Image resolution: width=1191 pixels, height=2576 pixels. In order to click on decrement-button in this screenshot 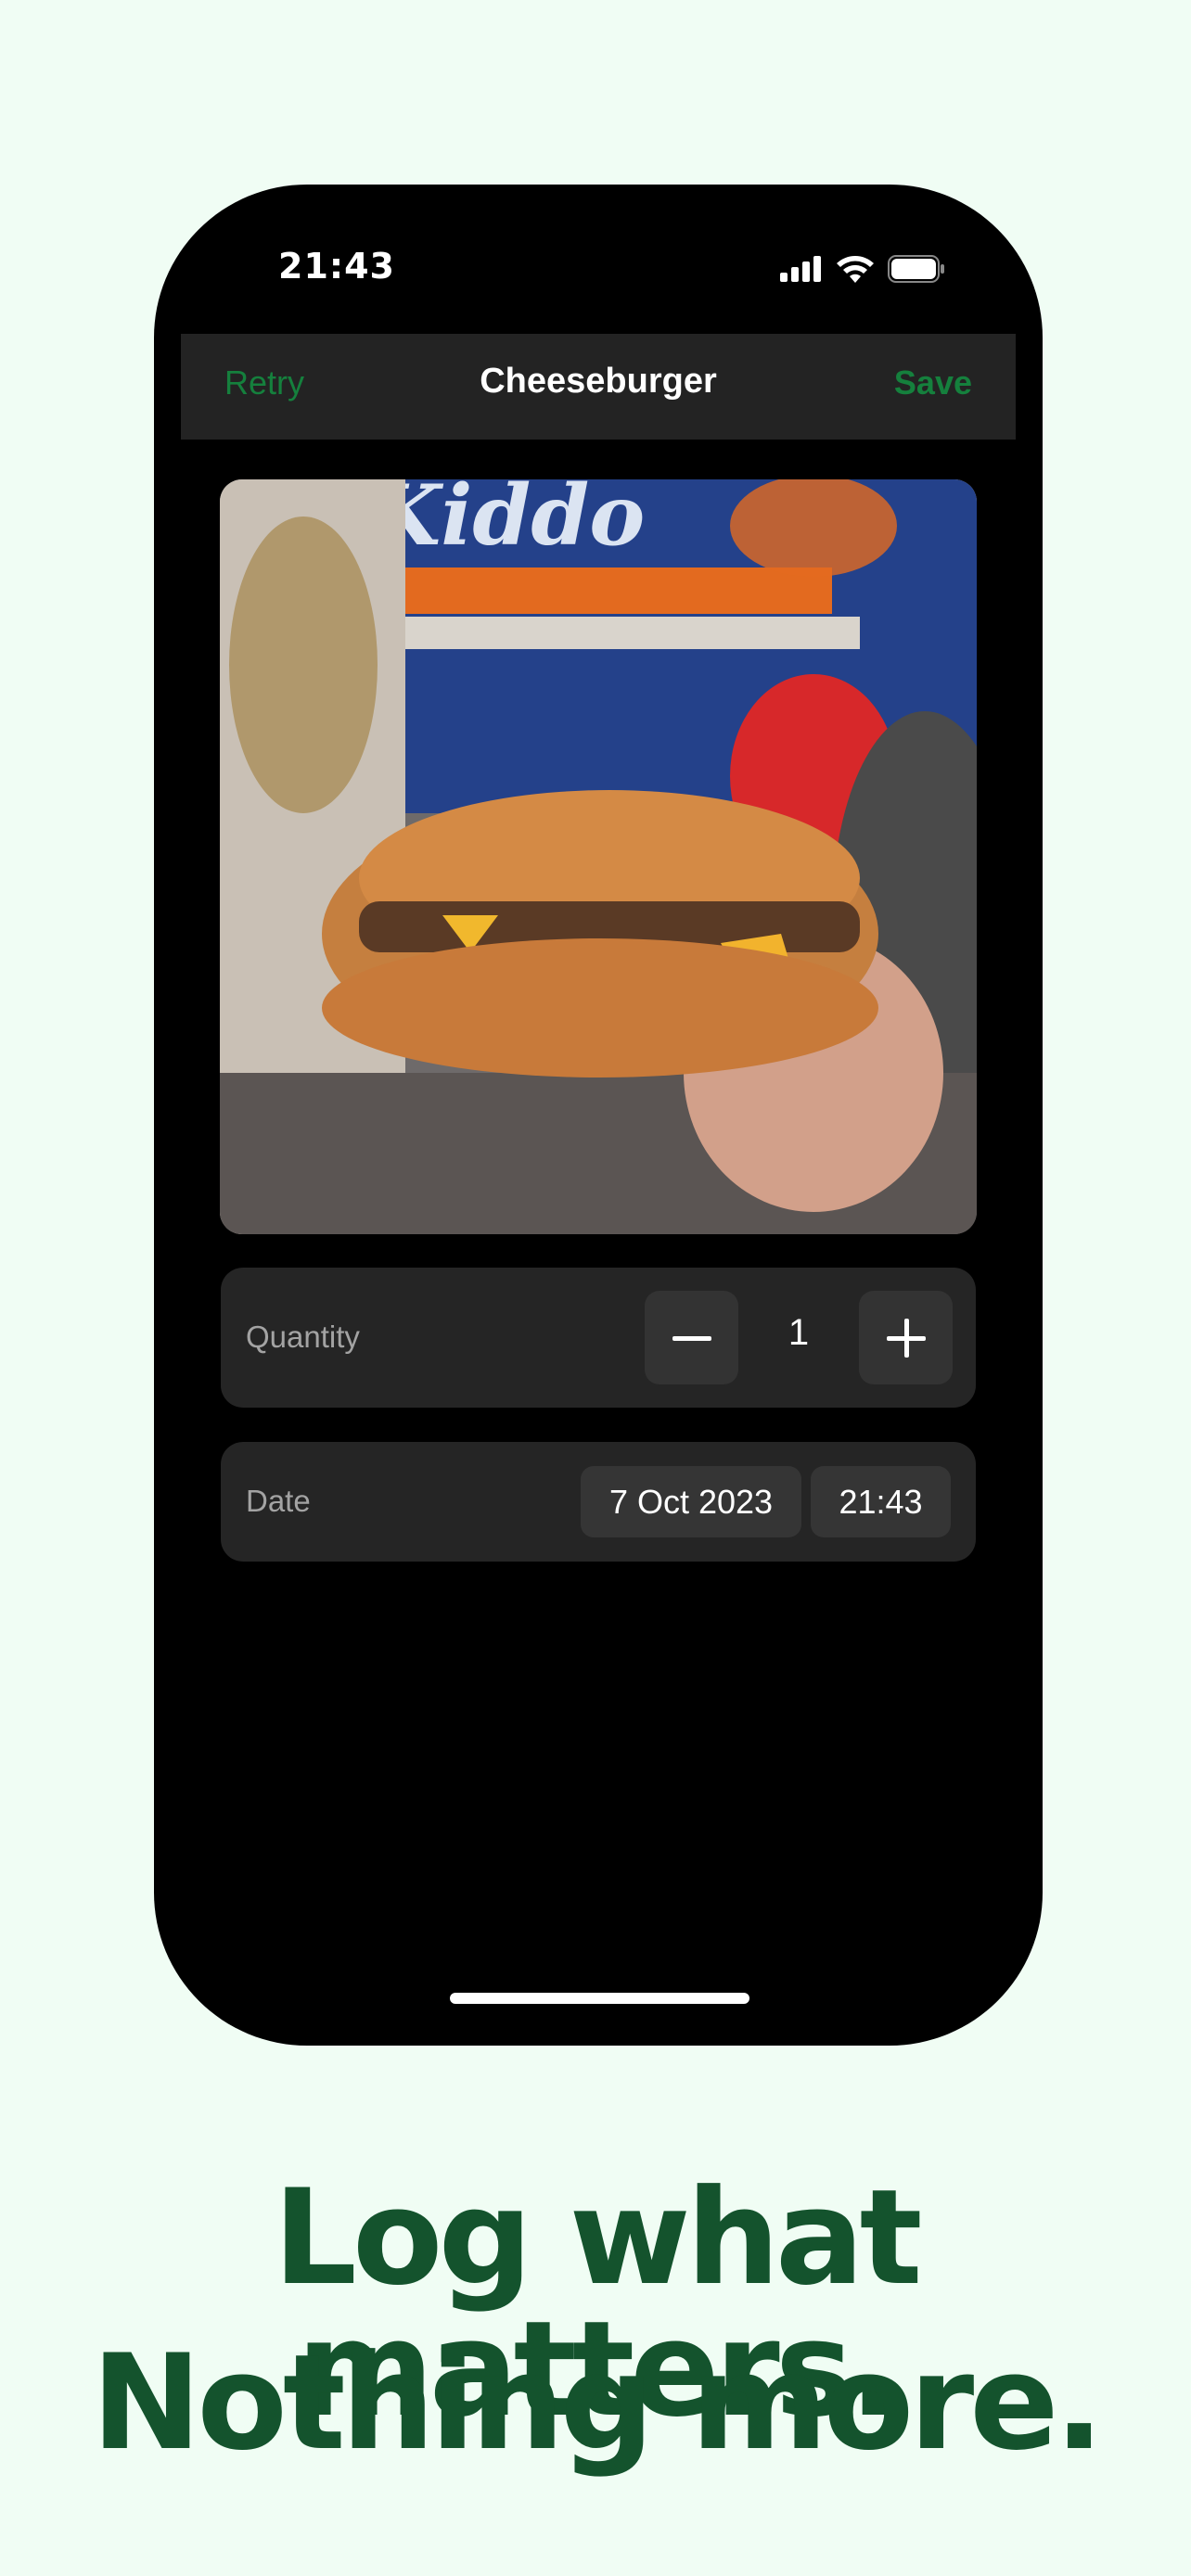, I will do `click(691, 1337)`.